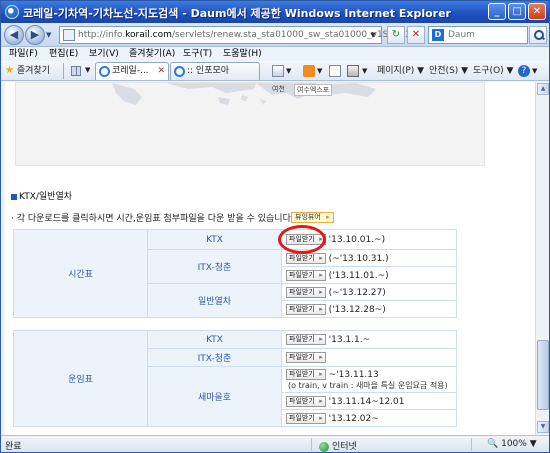 Image resolution: width=550 pixels, height=453 pixels. I want to click on help-dropdown-icon: ▼, so click(534, 71).